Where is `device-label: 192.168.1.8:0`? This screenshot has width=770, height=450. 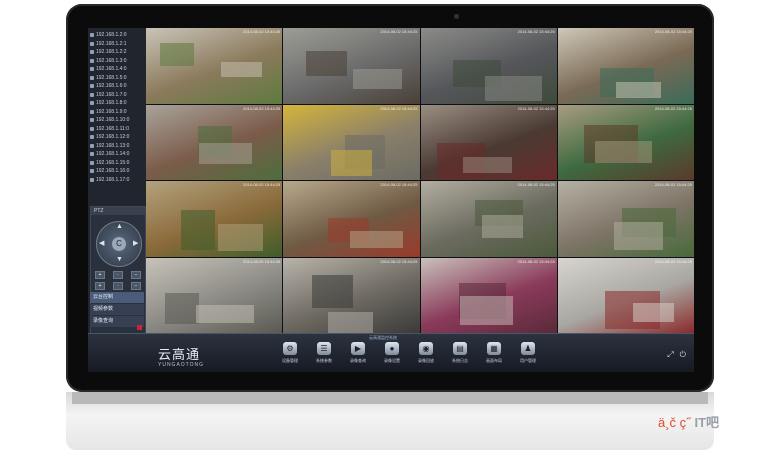
device-label: 192.168.1.8:0 is located at coordinates (111, 103).